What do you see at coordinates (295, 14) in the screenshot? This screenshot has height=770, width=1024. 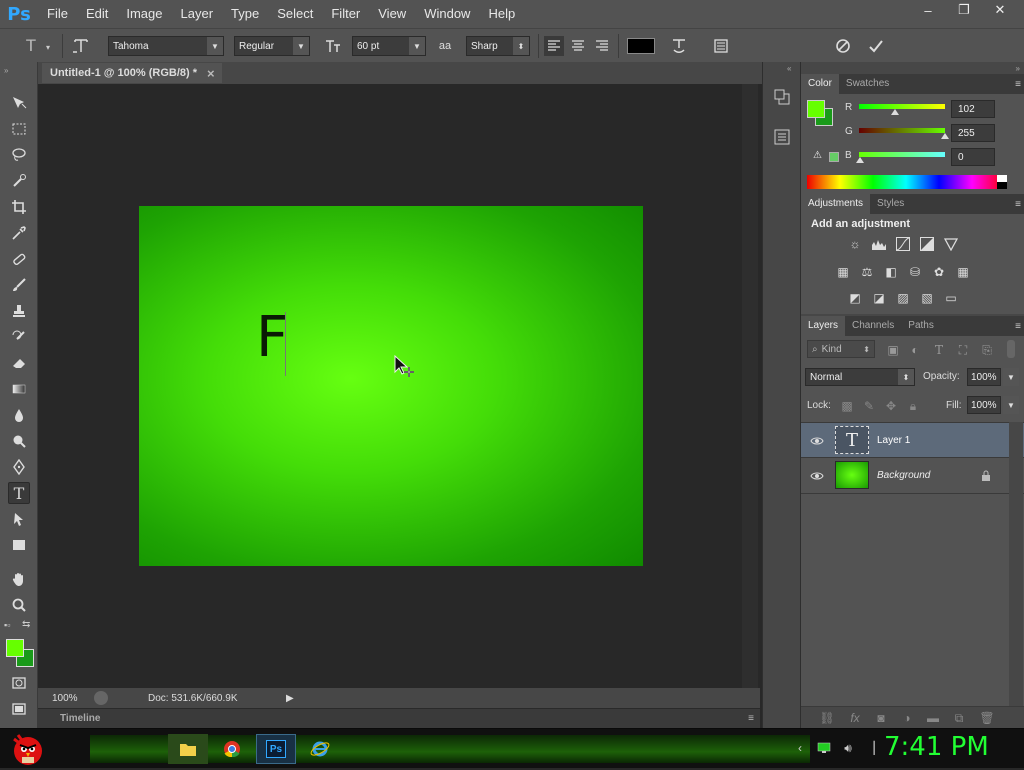 I see `menu-select: Select` at bounding box center [295, 14].